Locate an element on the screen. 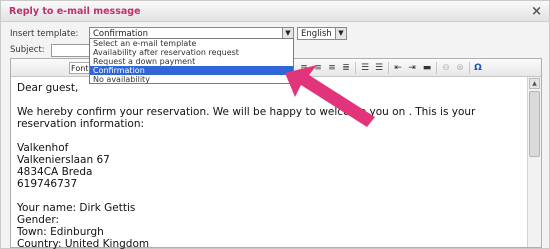 The width and height of the screenshot is (550, 249). chevron-down-icon: ▼ is located at coordinates (340, 33).